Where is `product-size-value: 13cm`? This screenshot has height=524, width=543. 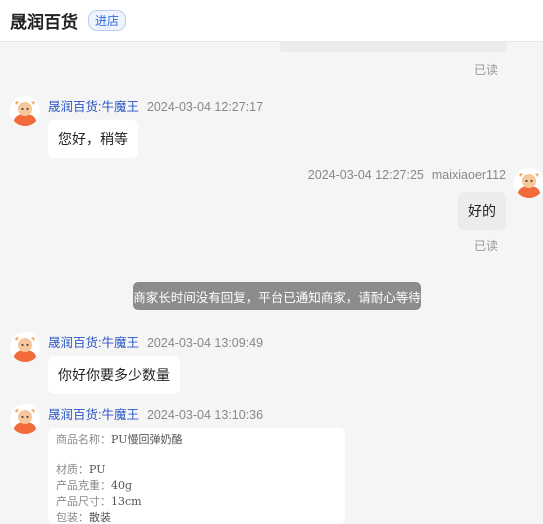
product-size-value: 13cm is located at coordinates (126, 501).